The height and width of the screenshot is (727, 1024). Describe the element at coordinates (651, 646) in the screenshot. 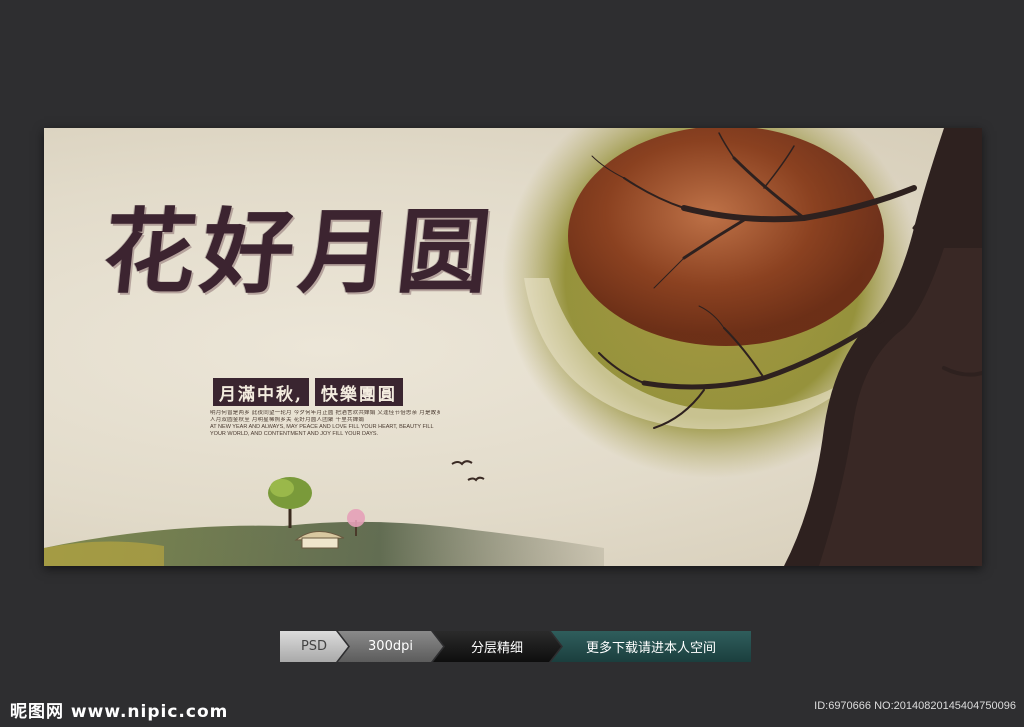

I see `more-downloads-link: 更多下载请进本人空间` at that location.